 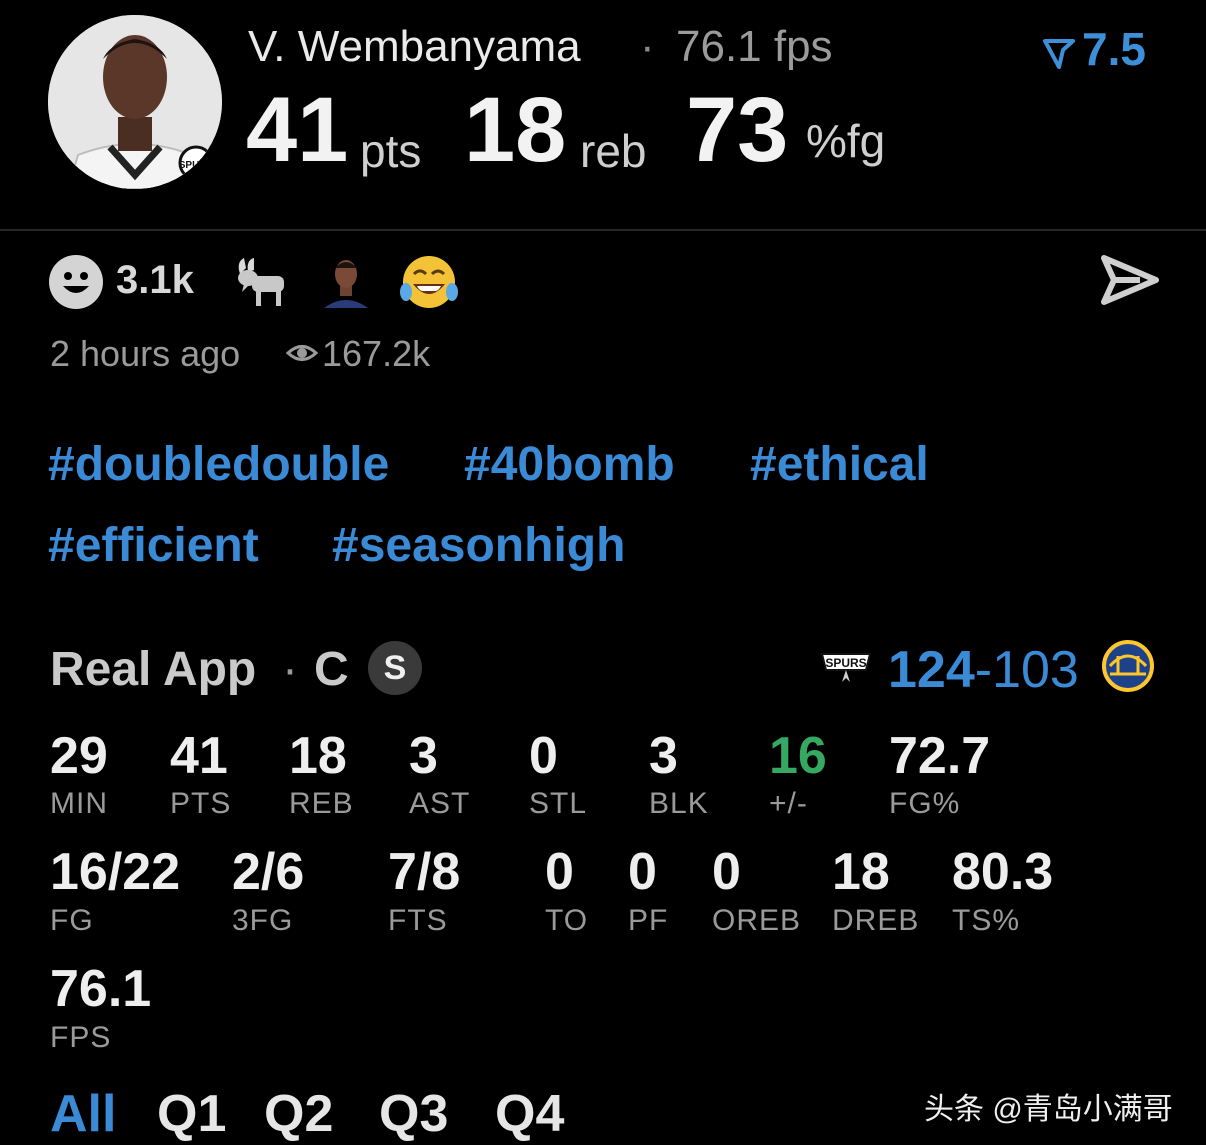 What do you see at coordinates (423, 756) in the screenshot?
I see `stat-value-ast: 3` at bounding box center [423, 756].